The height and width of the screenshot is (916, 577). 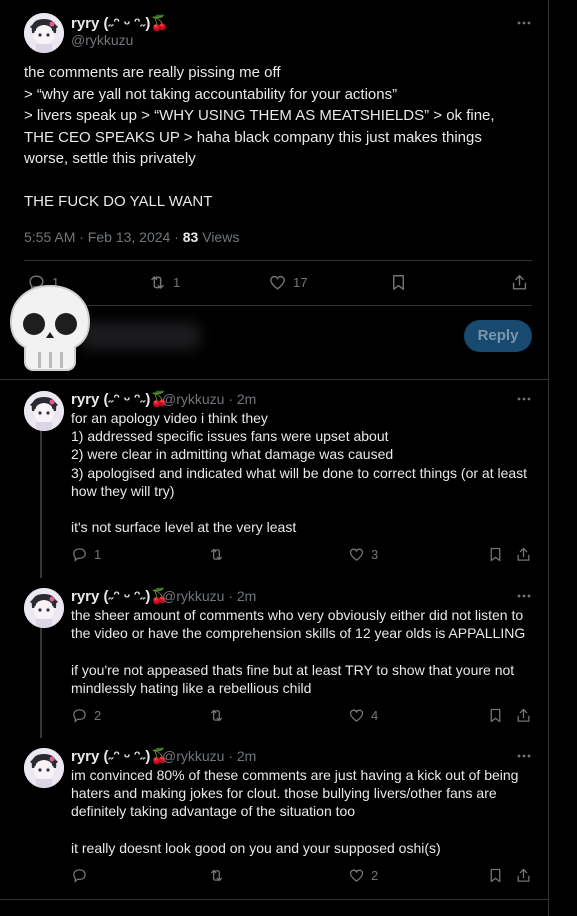 What do you see at coordinates (102, 40) in the screenshot?
I see `handle: @rykkuzu` at bounding box center [102, 40].